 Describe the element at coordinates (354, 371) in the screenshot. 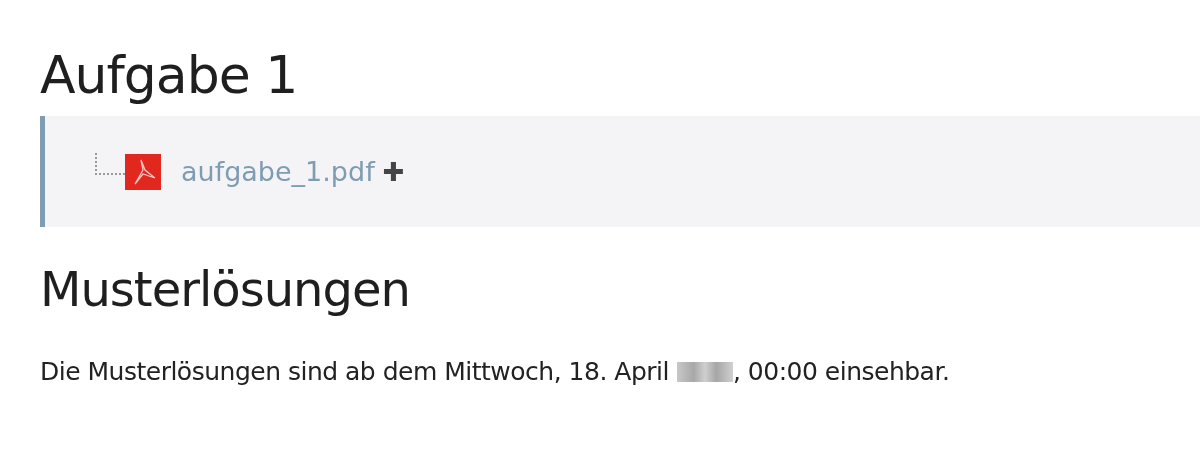

I see `notice-text: Die Musterlösungen sind ab dem Mittwoch, 18. April` at that location.